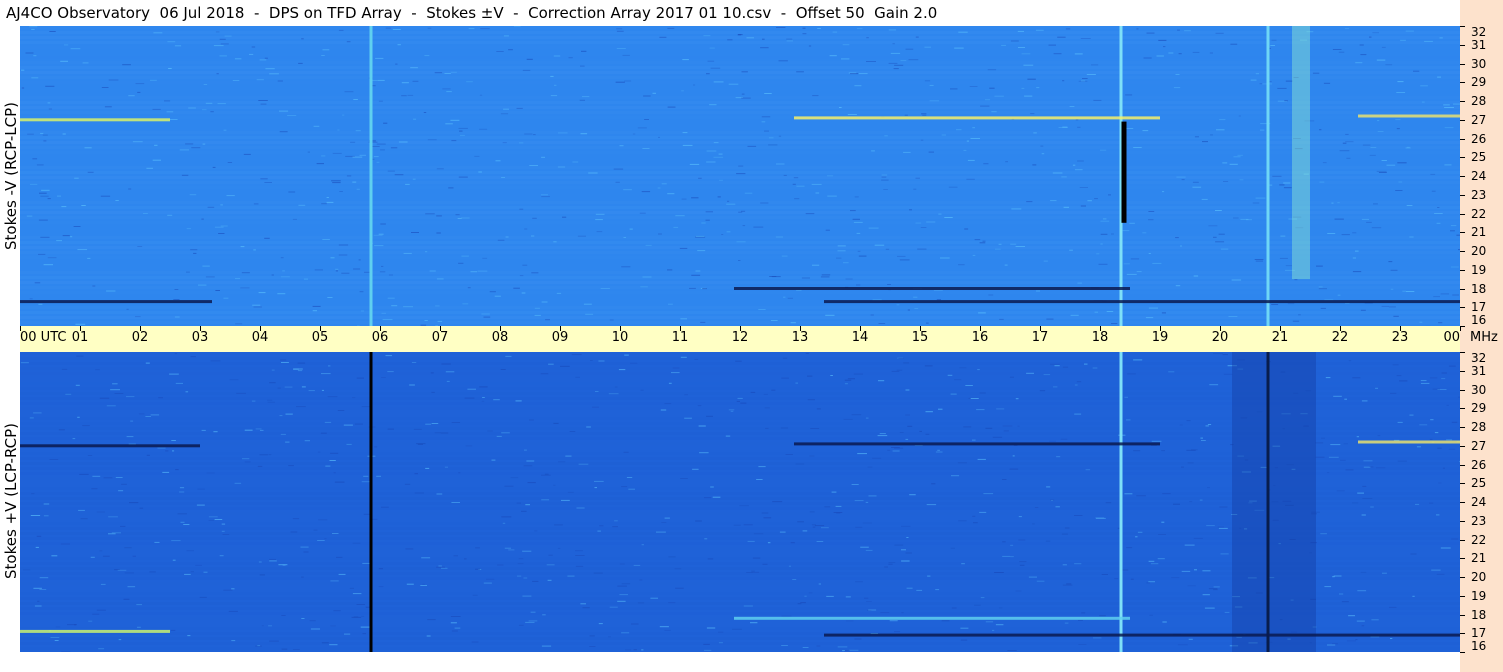 This screenshot has height=672, width=1503. Describe the element at coordinates (1479, 44) in the screenshot. I see `mhz-tick-label: 31` at that location.